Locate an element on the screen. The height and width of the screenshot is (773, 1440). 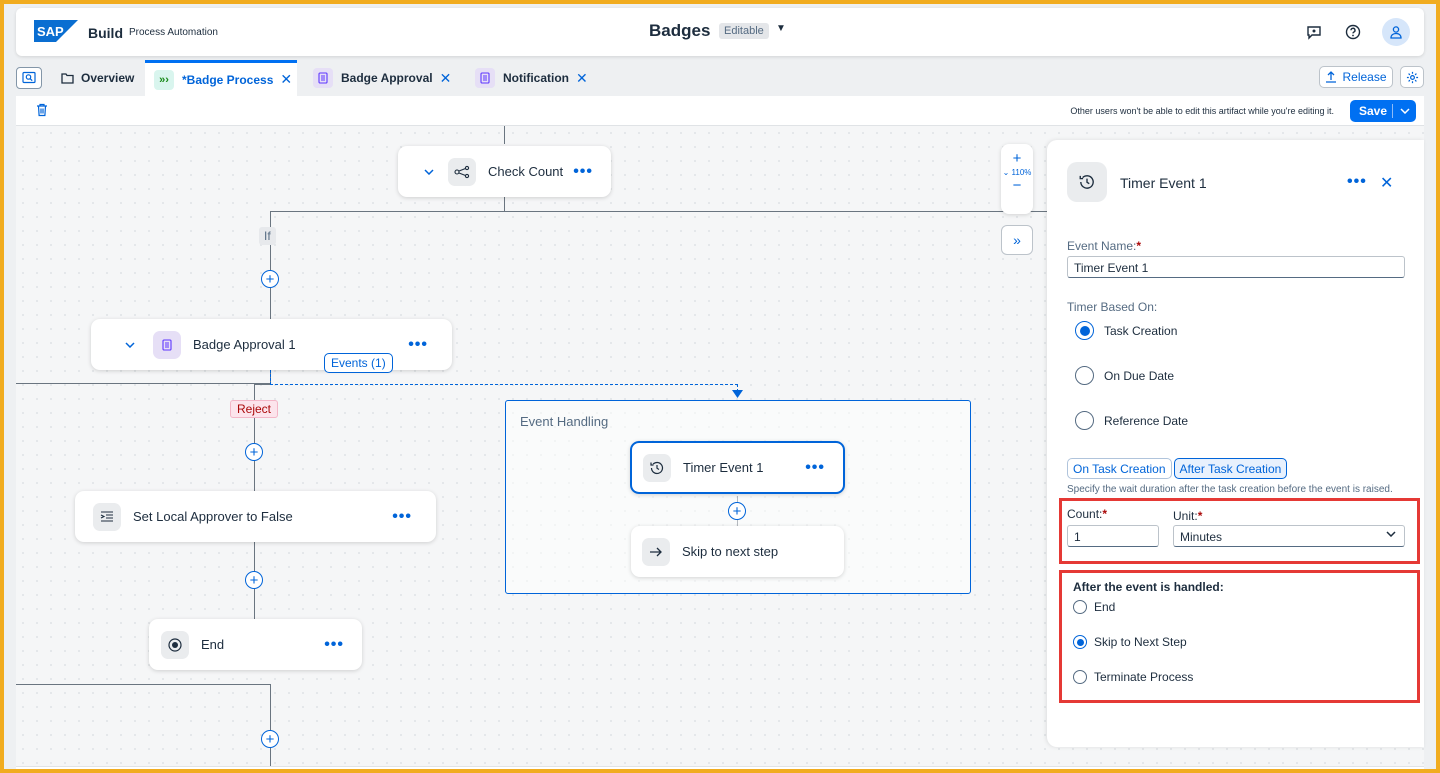
zoom-out-icon: − is located at coordinates (1017, 186).